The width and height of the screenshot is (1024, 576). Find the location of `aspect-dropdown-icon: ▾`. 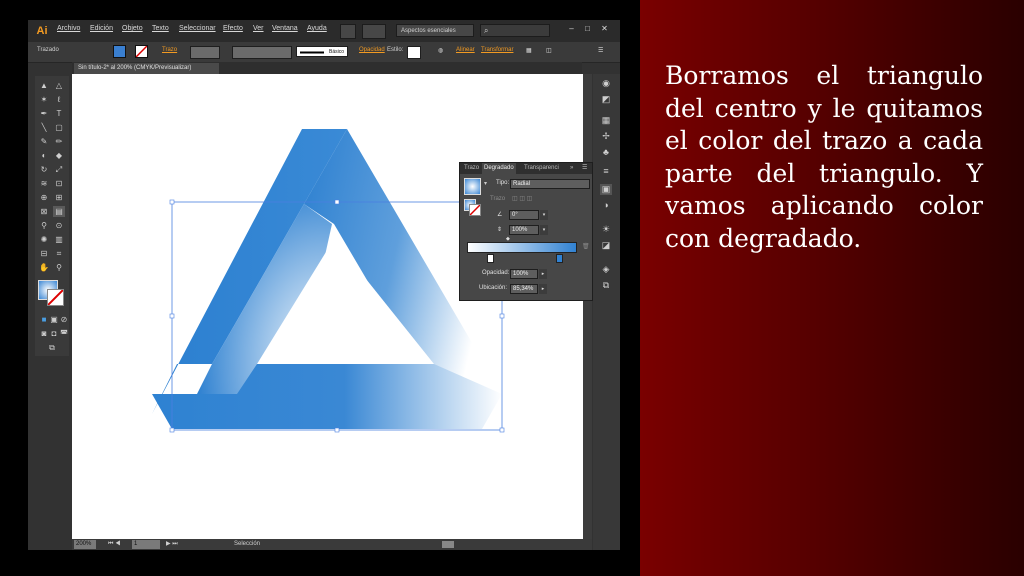

aspect-dropdown-icon: ▾ is located at coordinates (544, 230).